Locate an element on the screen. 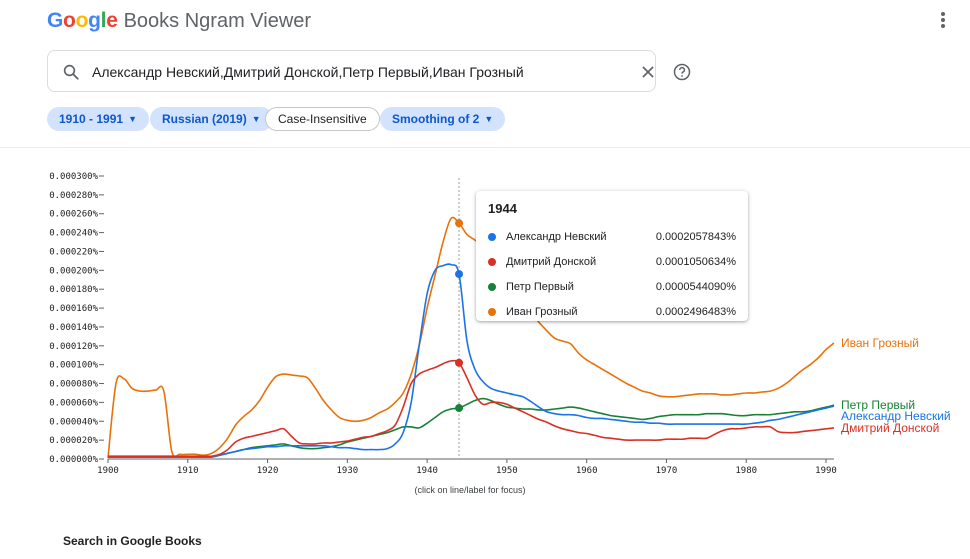 This screenshot has height=559, width=970. click-hint: (click on line/label for focus) is located at coordinates (470, 490).